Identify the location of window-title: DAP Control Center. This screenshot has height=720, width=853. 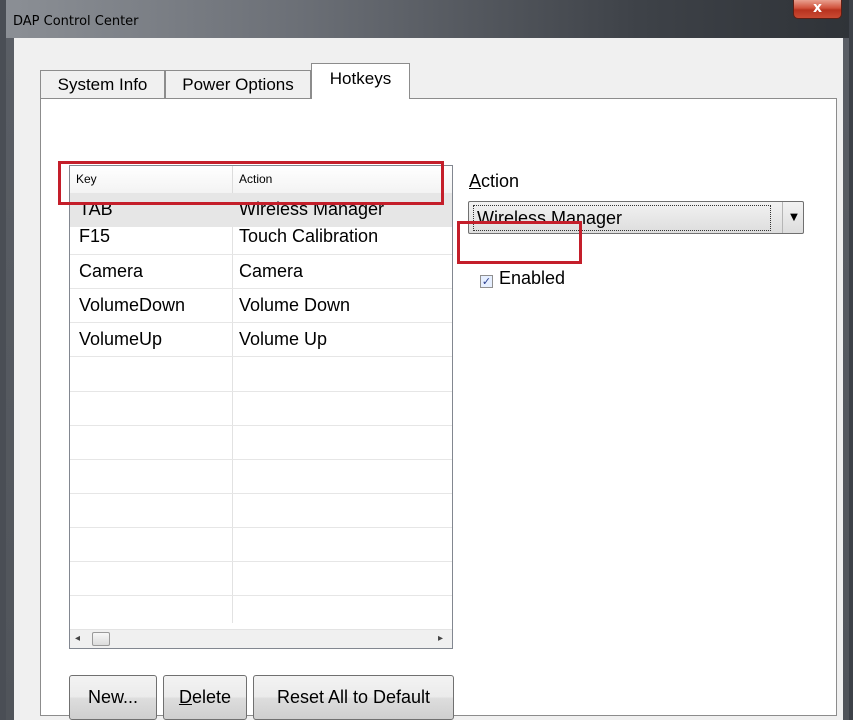
(76, 21).